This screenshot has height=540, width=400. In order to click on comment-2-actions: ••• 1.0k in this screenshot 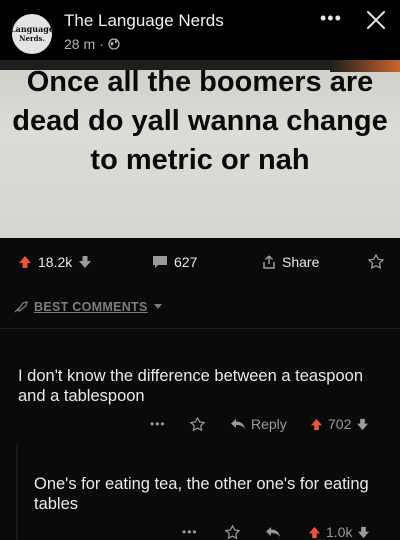, I will do `click(200, 531)`.